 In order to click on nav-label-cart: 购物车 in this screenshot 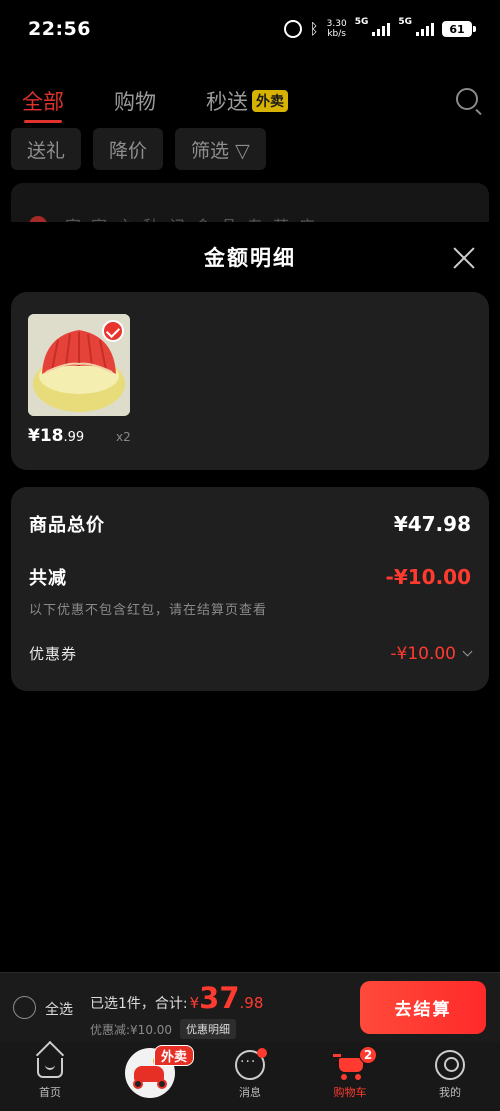, I will do `click(350, 1092)`.